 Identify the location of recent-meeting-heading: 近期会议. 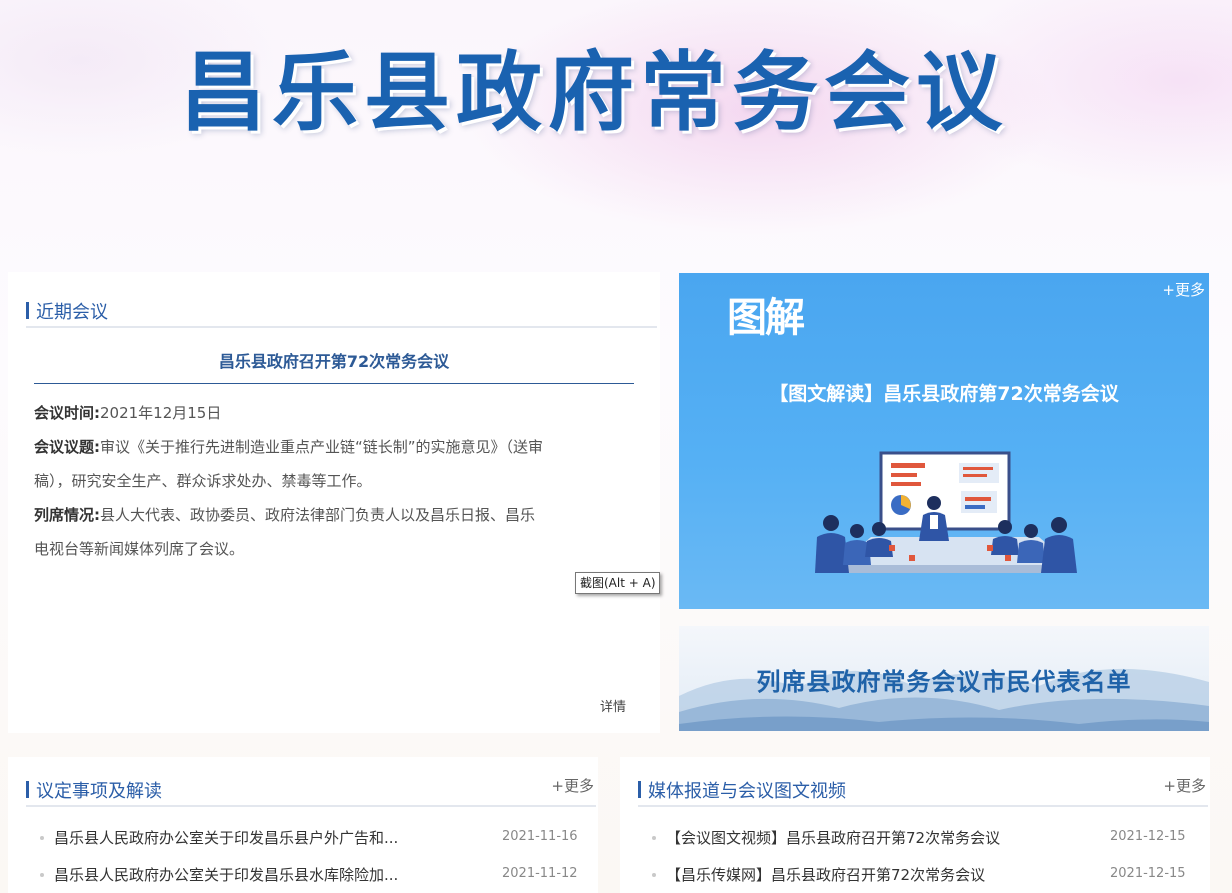
(72, 312).